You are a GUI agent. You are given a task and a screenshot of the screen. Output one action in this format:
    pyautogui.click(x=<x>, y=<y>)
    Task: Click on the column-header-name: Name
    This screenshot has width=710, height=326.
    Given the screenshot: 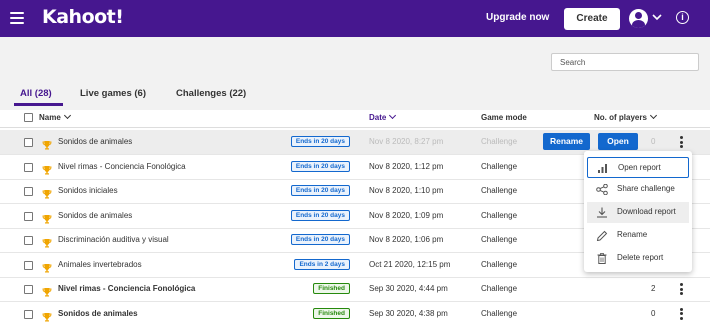 What is the action you would take?
    pyautogui.click(x=55, y=116)
    